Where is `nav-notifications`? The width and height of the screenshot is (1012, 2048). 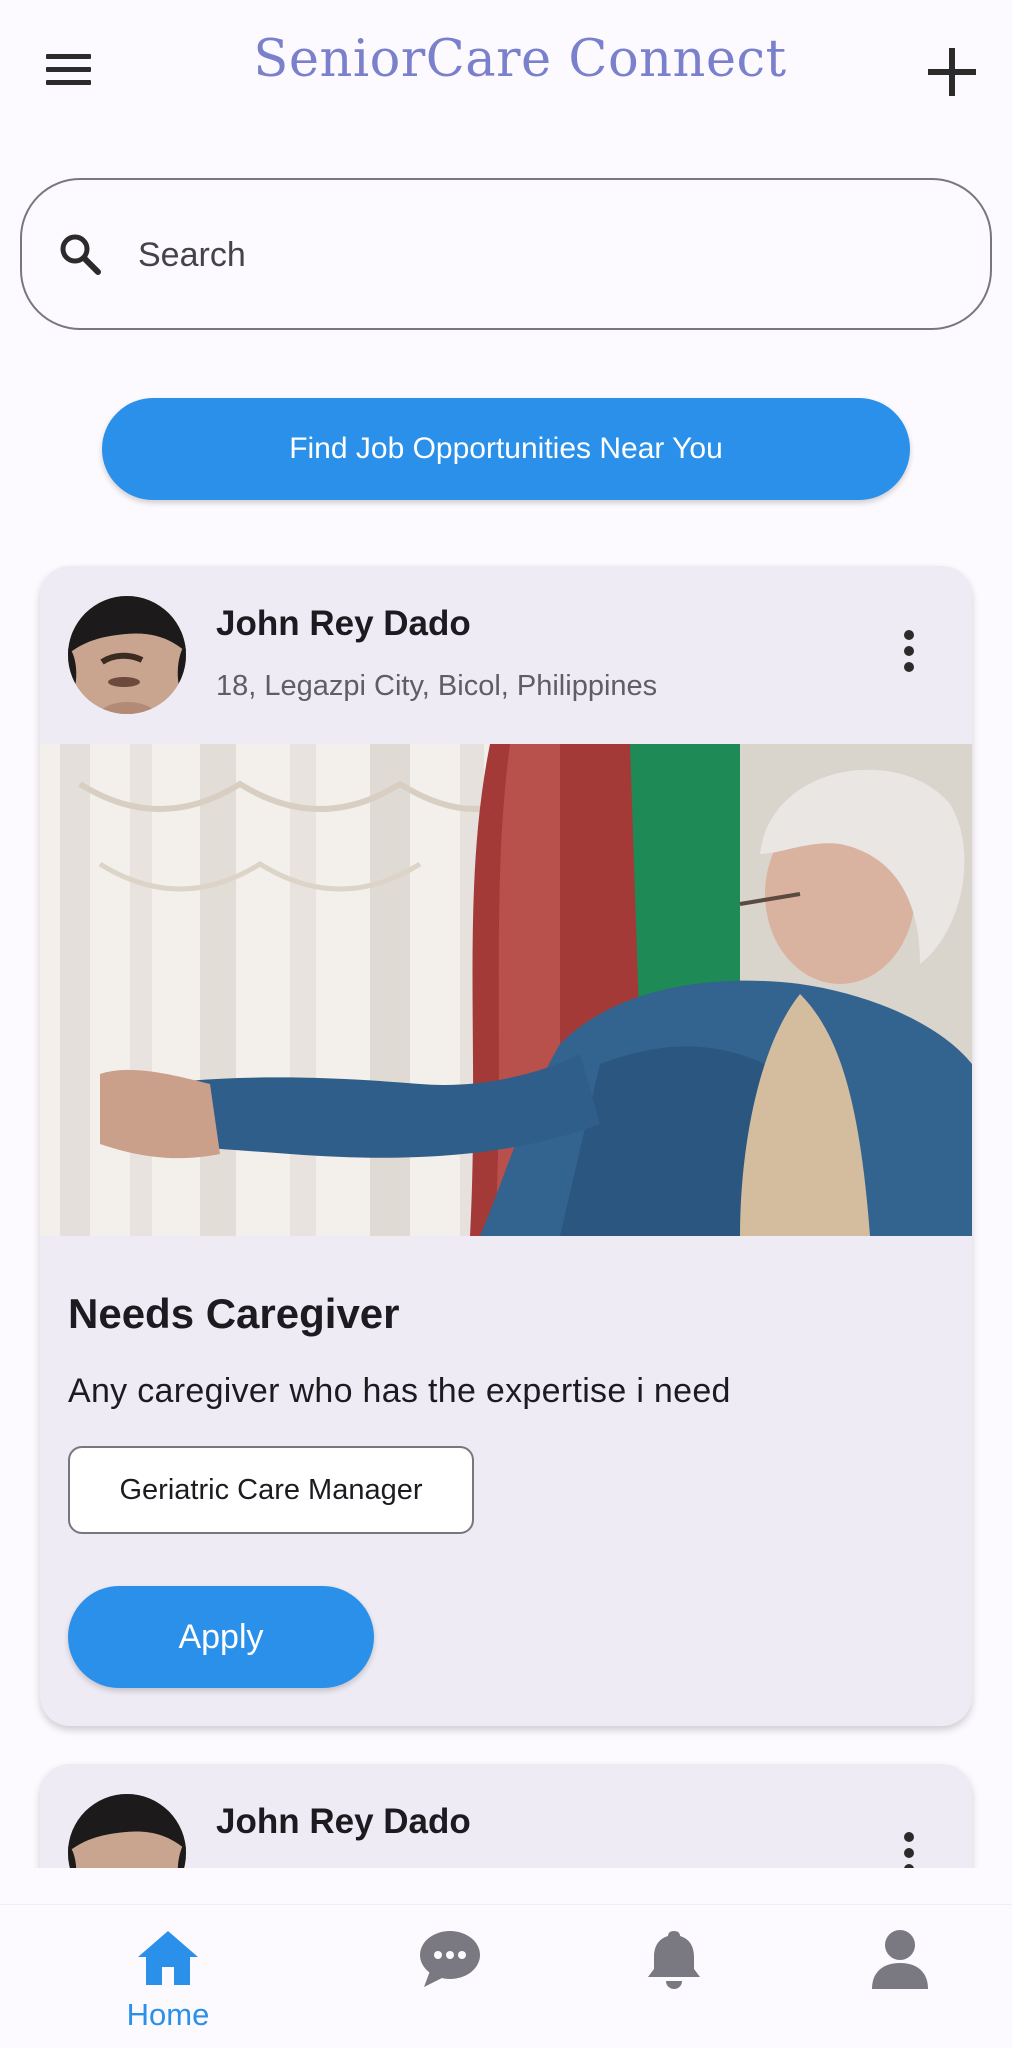
nav-notifications is located at coordinates (674, 1976).